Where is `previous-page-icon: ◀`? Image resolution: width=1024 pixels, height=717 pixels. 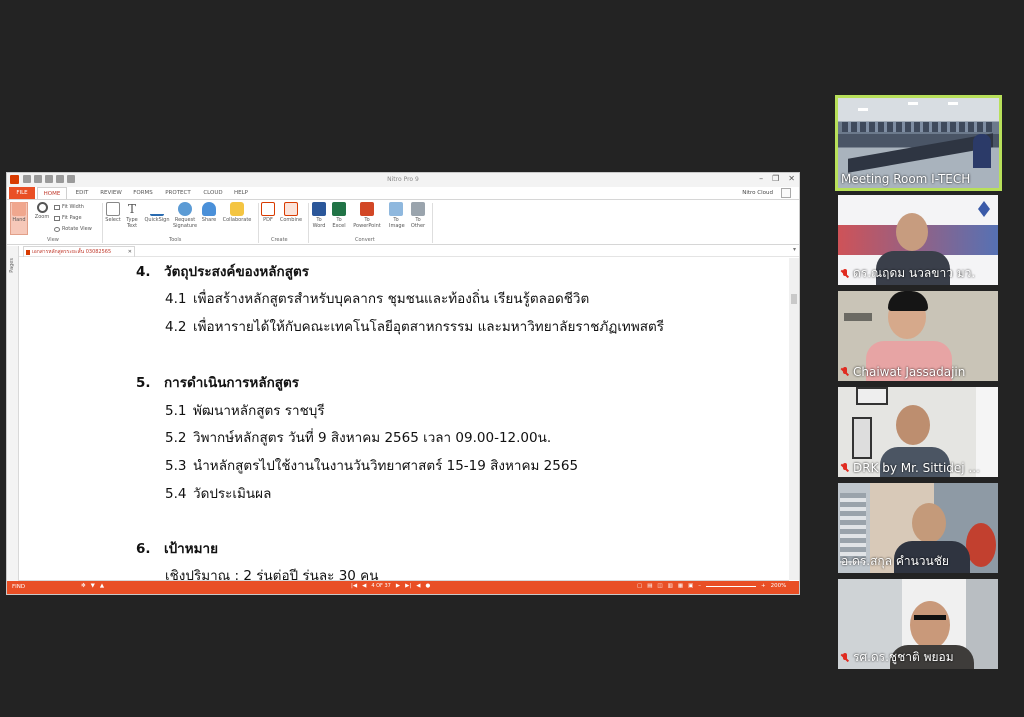
previous-page-icon: ◀ is located at coordinates (364, 586).